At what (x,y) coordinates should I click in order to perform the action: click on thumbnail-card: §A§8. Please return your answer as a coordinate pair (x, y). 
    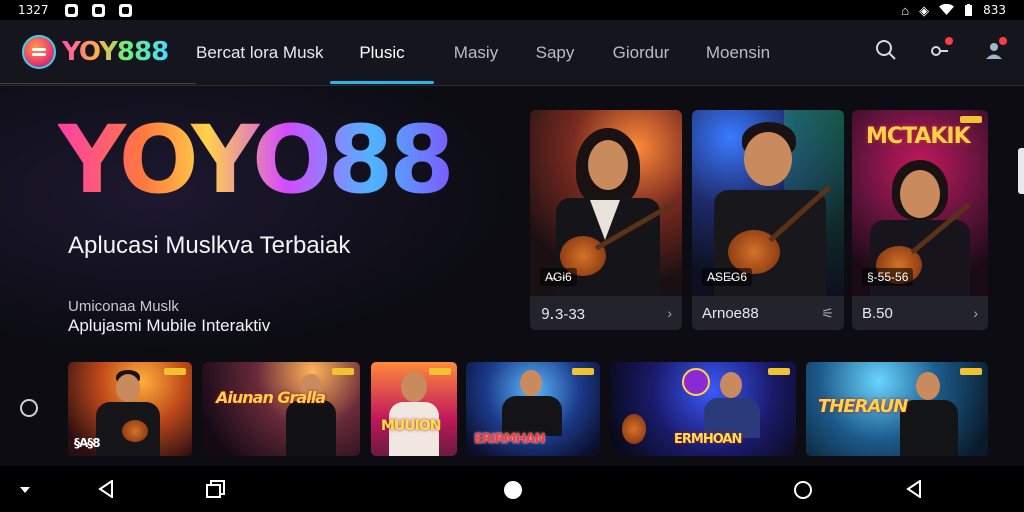
    Looking at the image, I should click on (130, 409).